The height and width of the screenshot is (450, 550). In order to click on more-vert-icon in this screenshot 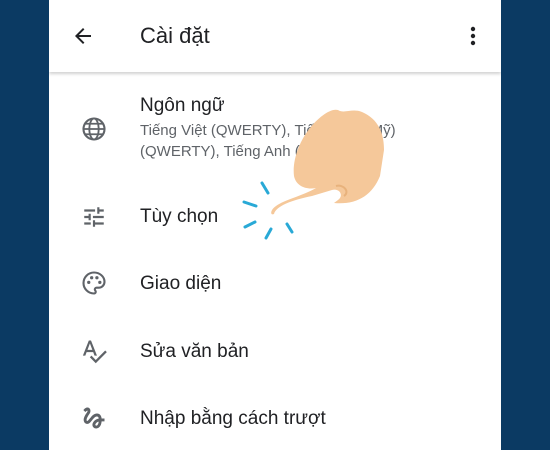, I will do `click(473, 36)`.